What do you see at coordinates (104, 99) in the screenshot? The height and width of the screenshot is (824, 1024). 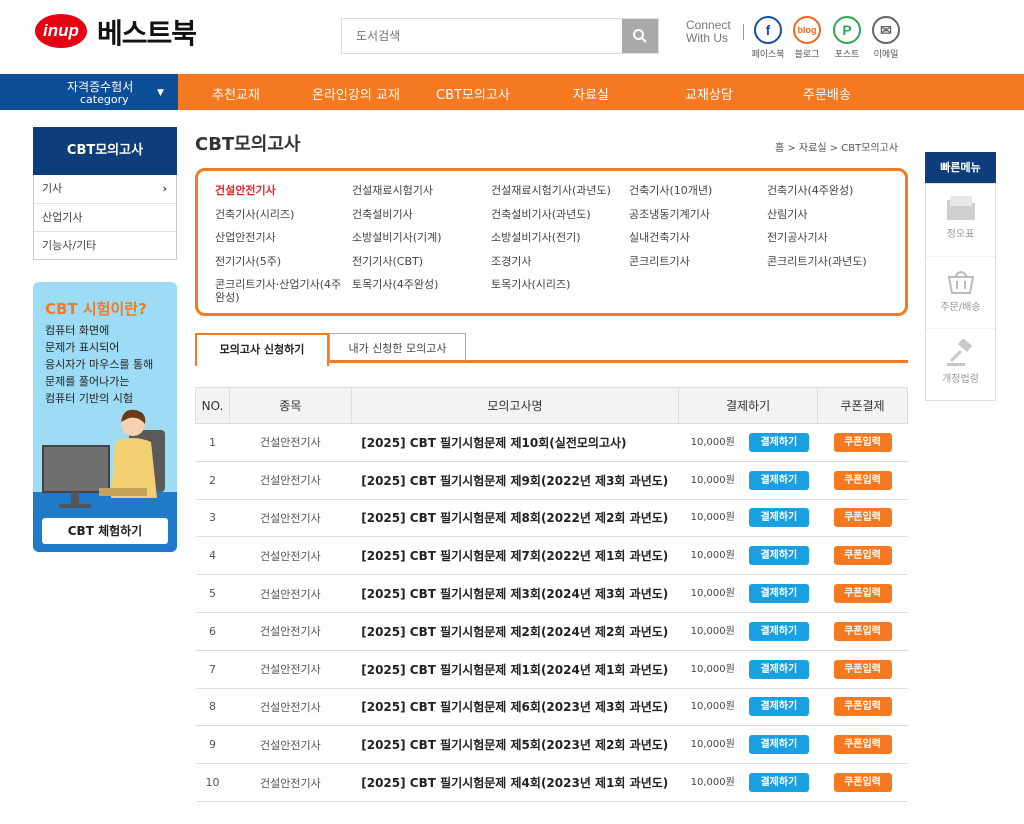 I see `category-sublabel: category` at bounding box center [104, 99].